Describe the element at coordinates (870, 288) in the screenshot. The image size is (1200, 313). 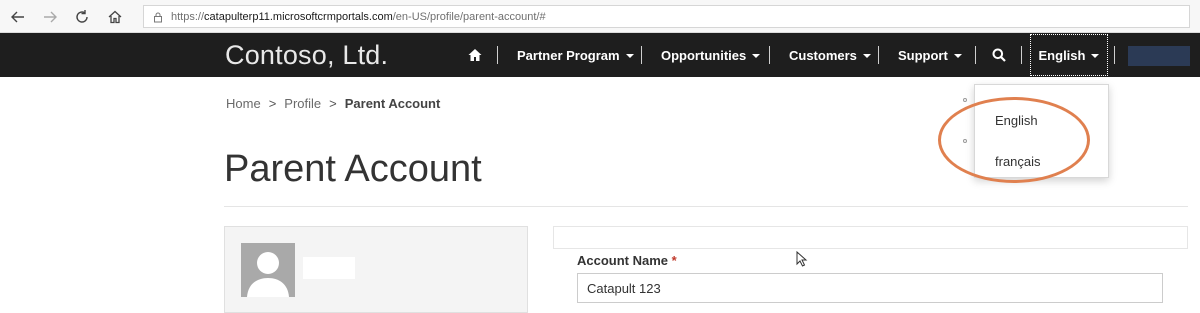
I see `account-name-input` at that location.